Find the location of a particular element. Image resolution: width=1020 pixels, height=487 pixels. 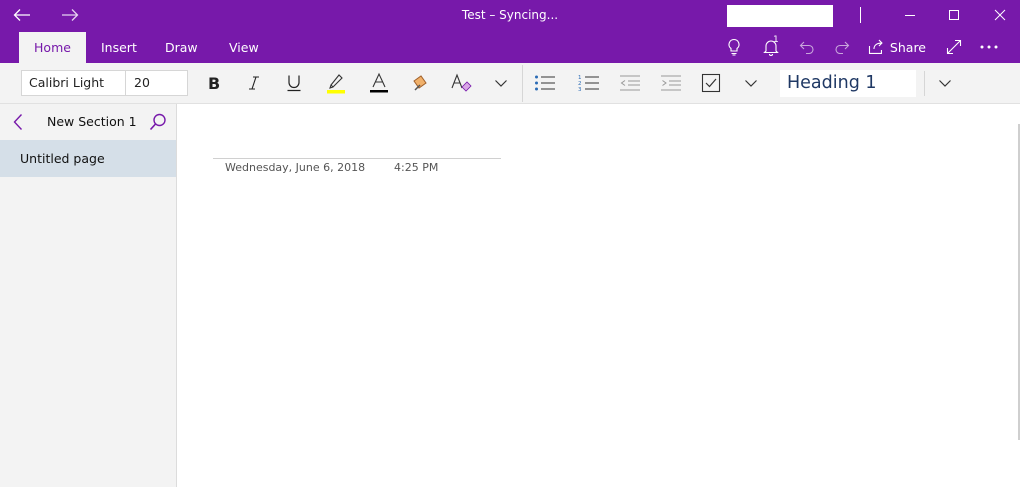

undo-icon is located at coordinates (806, 47).